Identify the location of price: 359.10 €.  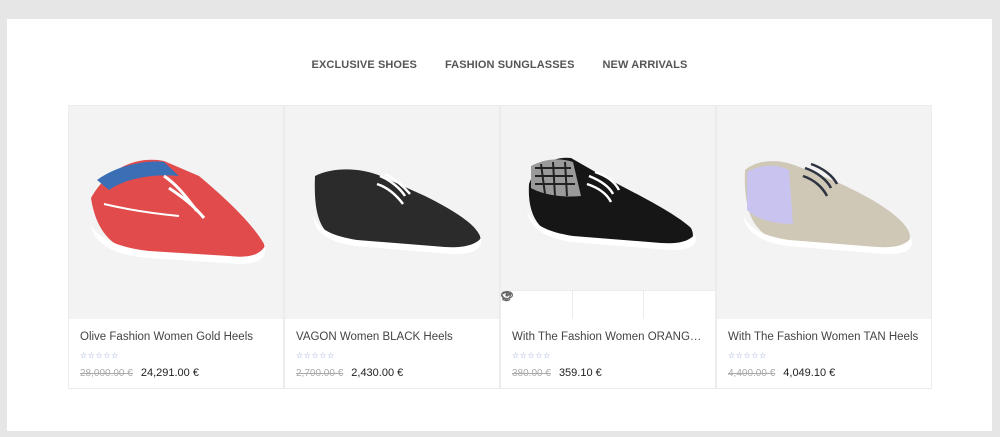
(580, 373).